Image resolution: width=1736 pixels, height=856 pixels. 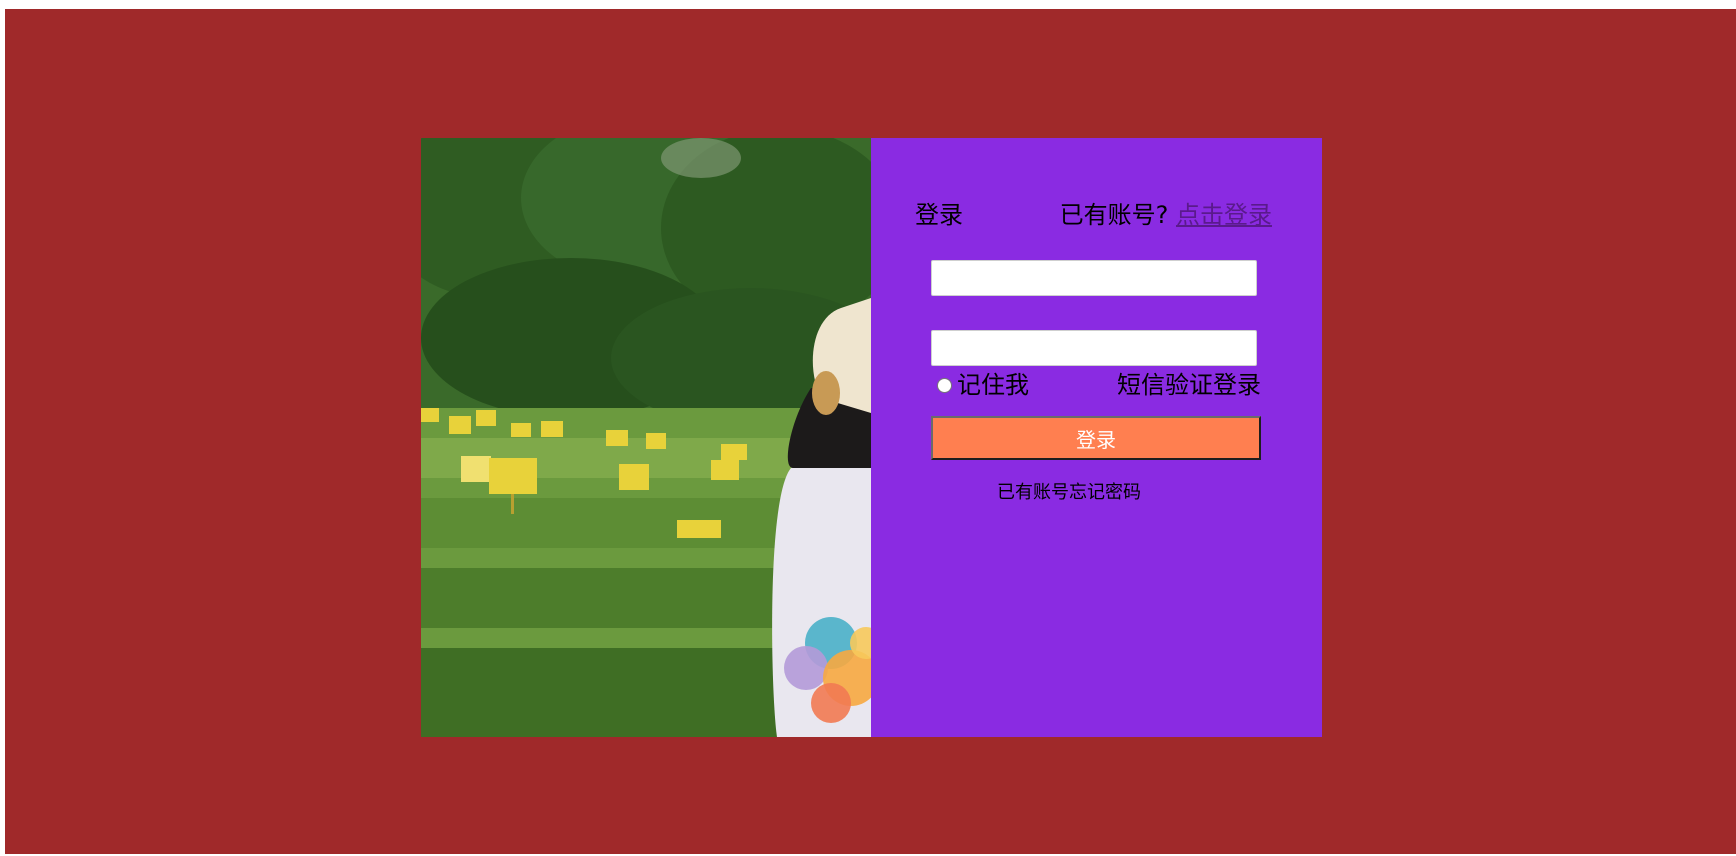 I want to click on account-prompt: 已有账号? 点击登录, so click(x=1166, y=215).